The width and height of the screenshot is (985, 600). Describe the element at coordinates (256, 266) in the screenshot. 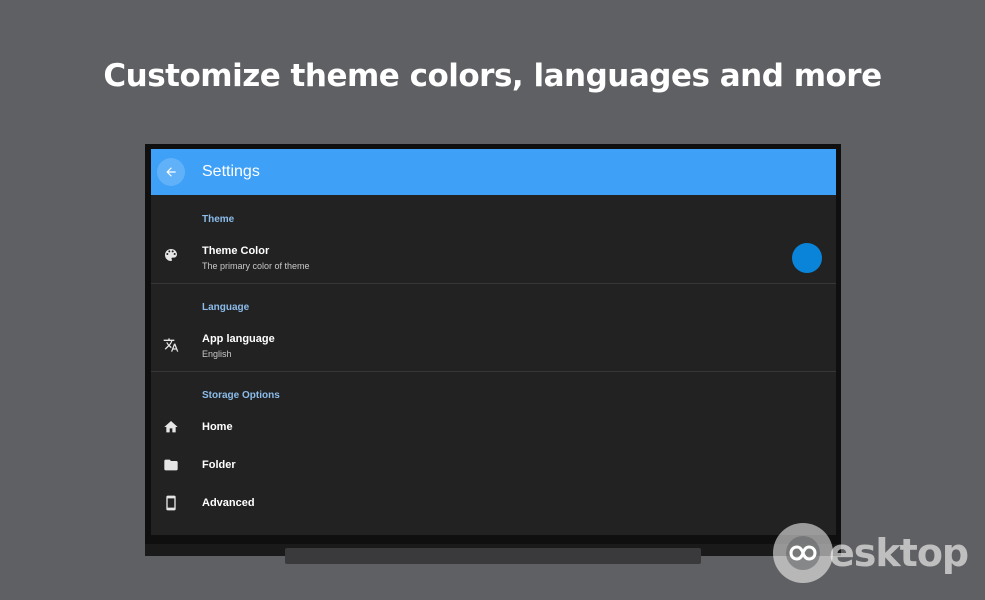

I see `theme-color-subtitle: The primary color of theme` at that location.